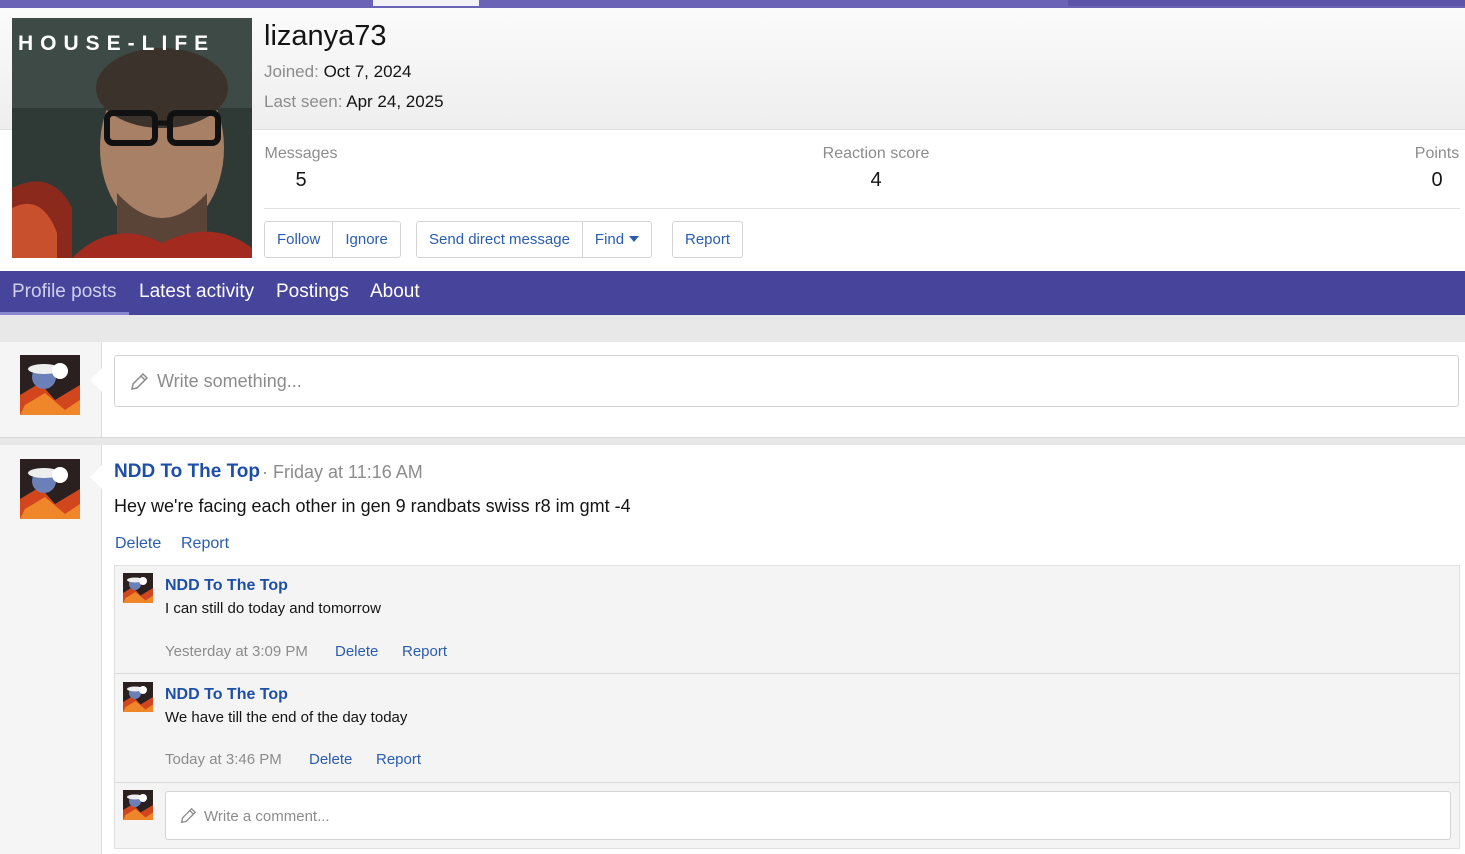 The image size is (1465, 854). I want to click on comment-body: I can still do today and tomorrow, so click(273, 608).